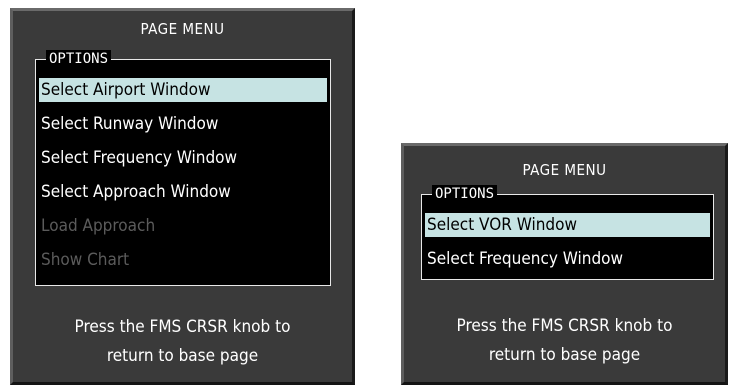  What do you see at coordinates (183, 90) in the screenshot?
I see `menu-item-select-airport-window: Select Airport Window` at bounding box center [183, 90].